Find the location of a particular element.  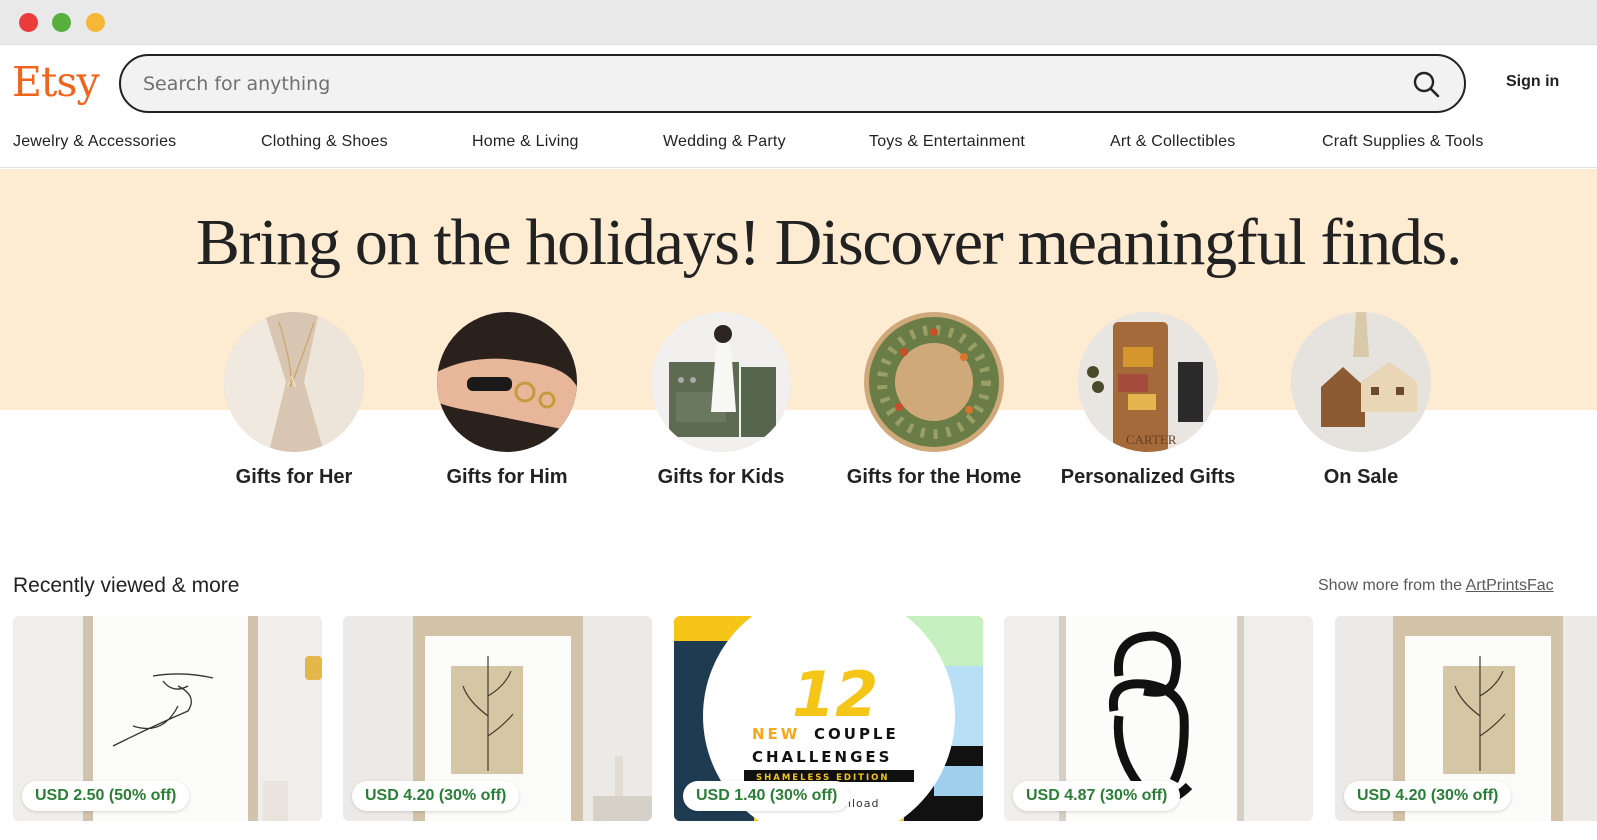

badge-line2: CHALLENGES is located at coordinates (822, 757).